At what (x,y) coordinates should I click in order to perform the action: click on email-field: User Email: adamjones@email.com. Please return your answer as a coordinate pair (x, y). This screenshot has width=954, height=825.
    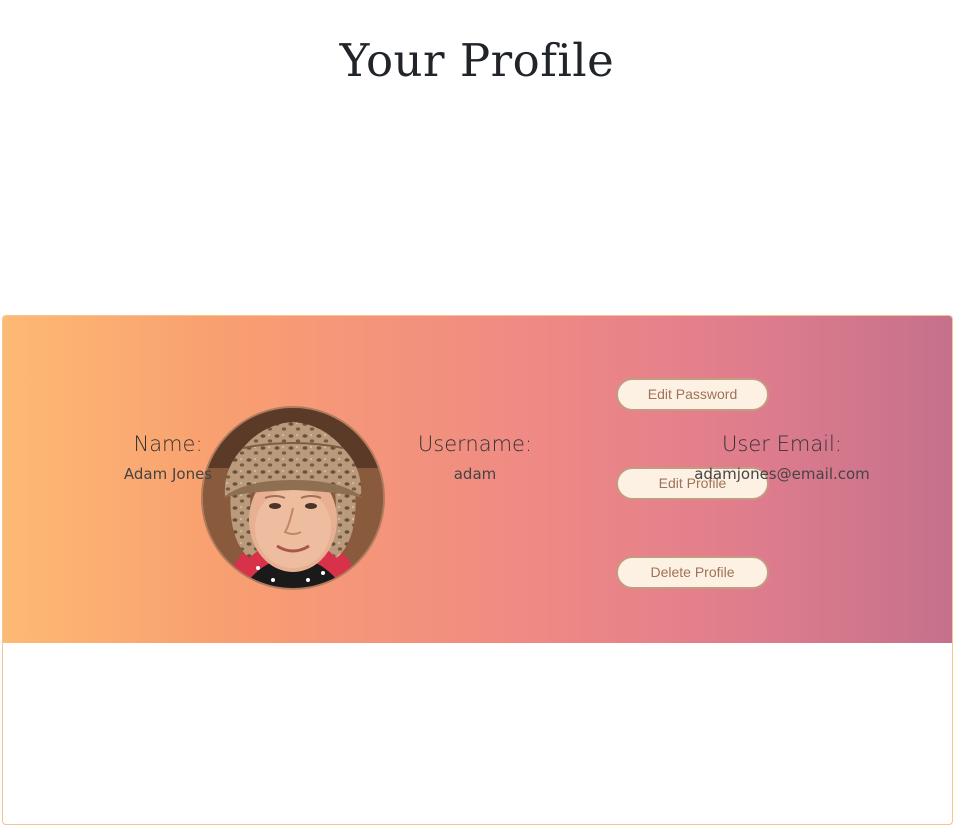
    Looking at the image, I should click on (782, 457).